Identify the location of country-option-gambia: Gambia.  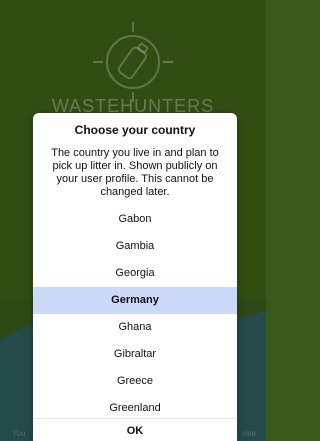
(135, 246).